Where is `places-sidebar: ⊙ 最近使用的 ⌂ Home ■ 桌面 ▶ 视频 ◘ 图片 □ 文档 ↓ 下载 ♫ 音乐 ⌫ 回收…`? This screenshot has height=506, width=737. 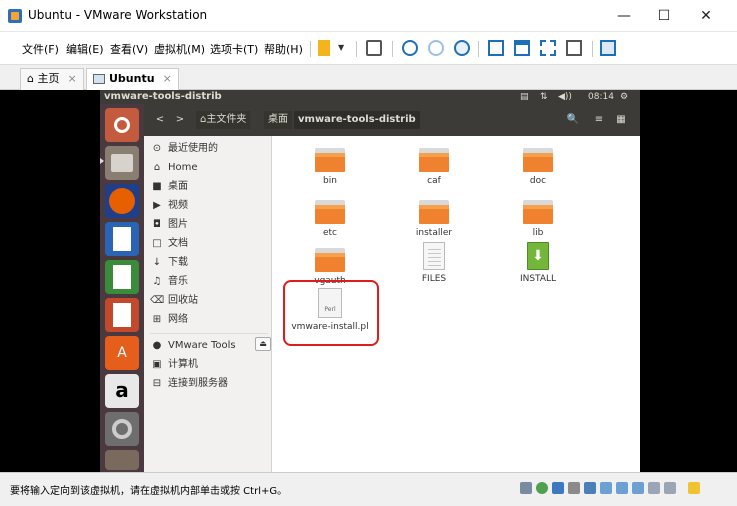
places-sidebar: ⊙ 最近使用的 ⌂ Home ■ 桌面 ▶ 视频 ◘ 图片 □ 文档 ↓ 下载 ♫ 音乐 ⌫ 回收… is located at coordinates (208, 304).